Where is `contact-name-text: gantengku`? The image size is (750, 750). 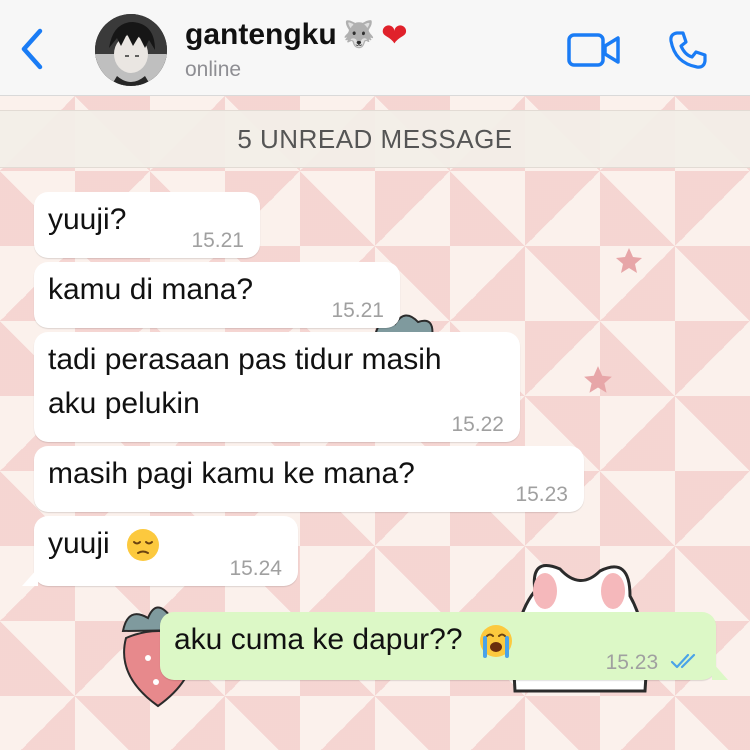 contact-name-text: gantengku is located at coordinates (261, 34).